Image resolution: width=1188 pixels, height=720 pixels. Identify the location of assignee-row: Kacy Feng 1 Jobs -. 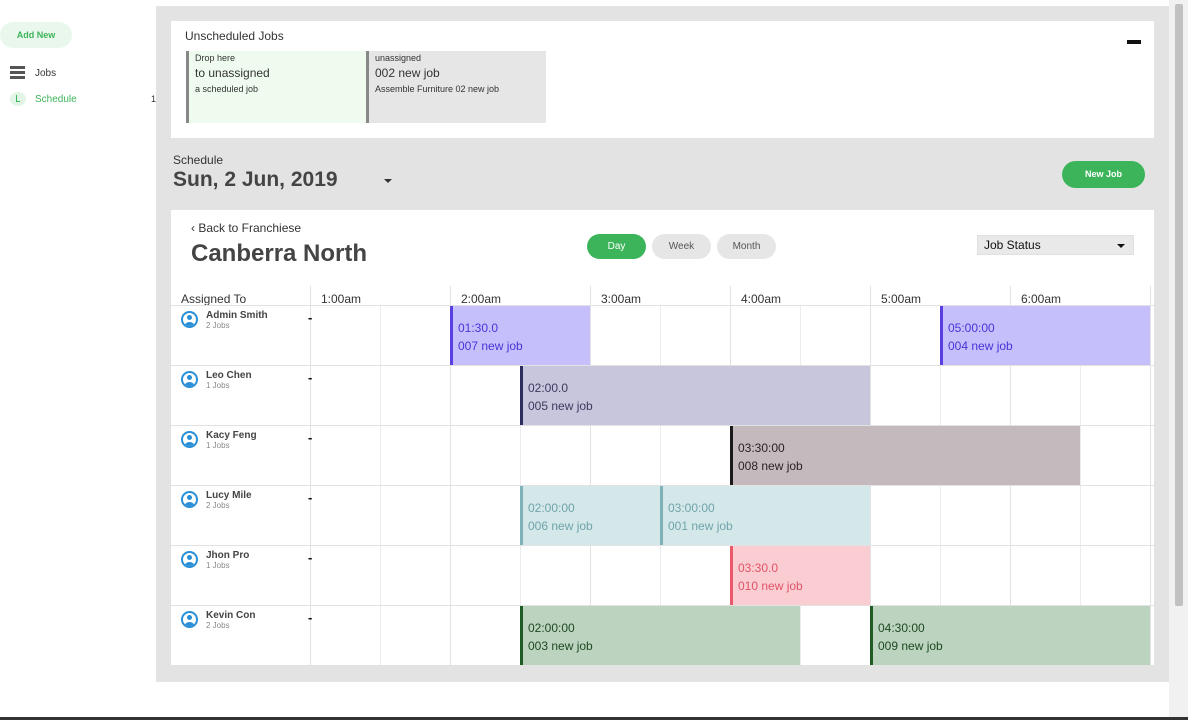
(246, 456).